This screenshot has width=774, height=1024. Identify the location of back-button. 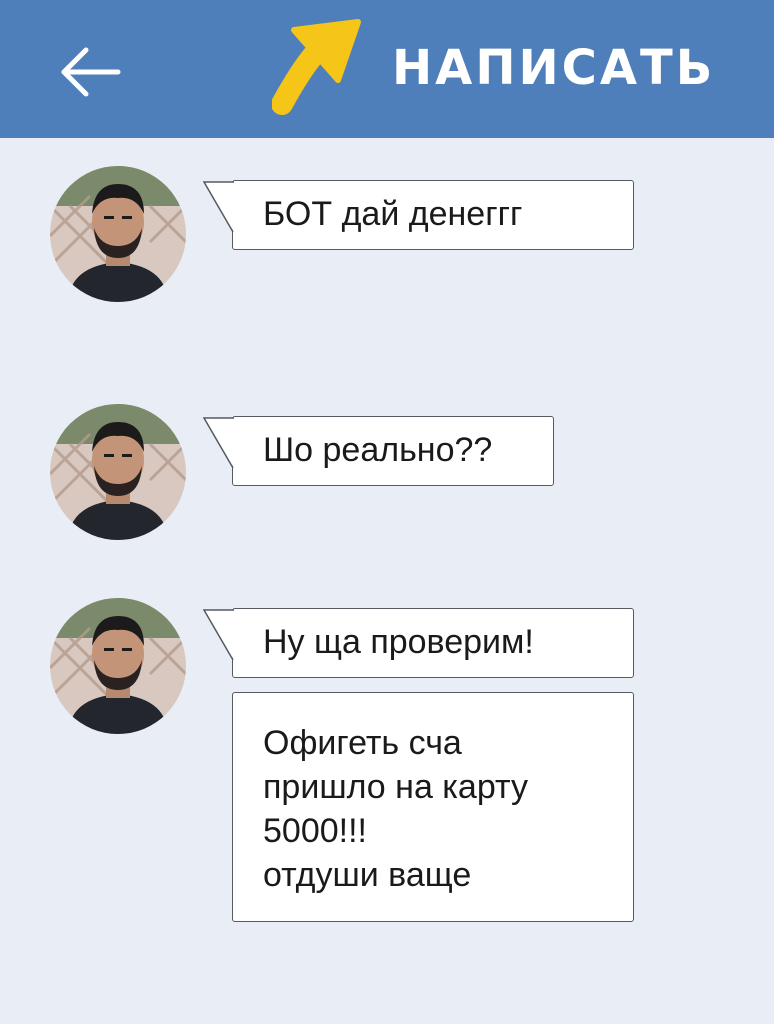
(88, 72).